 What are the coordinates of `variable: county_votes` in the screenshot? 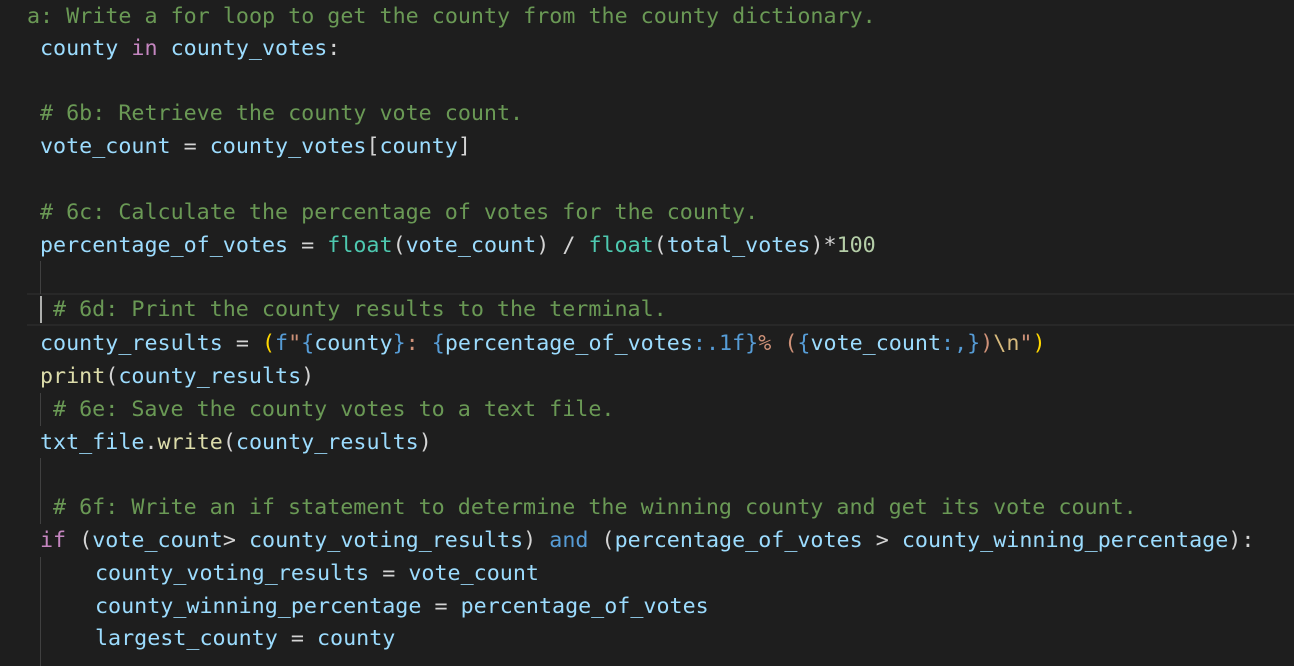 It's located at (288, 146).